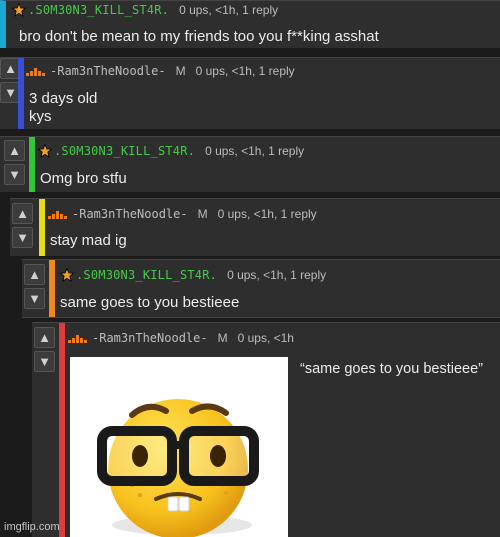  What do you see at coordinates (63, 98) in the screenshot?
I see `comment-text-line-1: 3 days old` at bounding box center [63, 98].